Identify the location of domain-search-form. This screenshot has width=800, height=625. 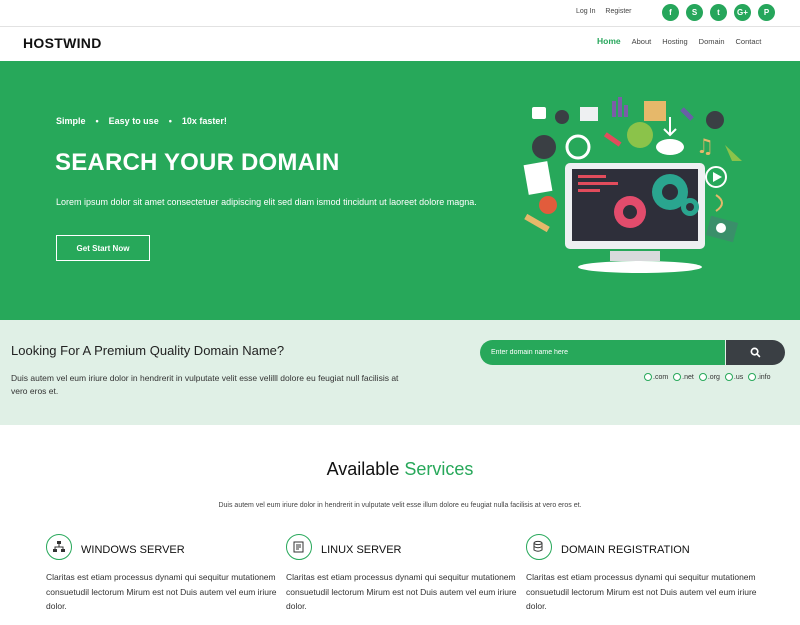
(632, 352).